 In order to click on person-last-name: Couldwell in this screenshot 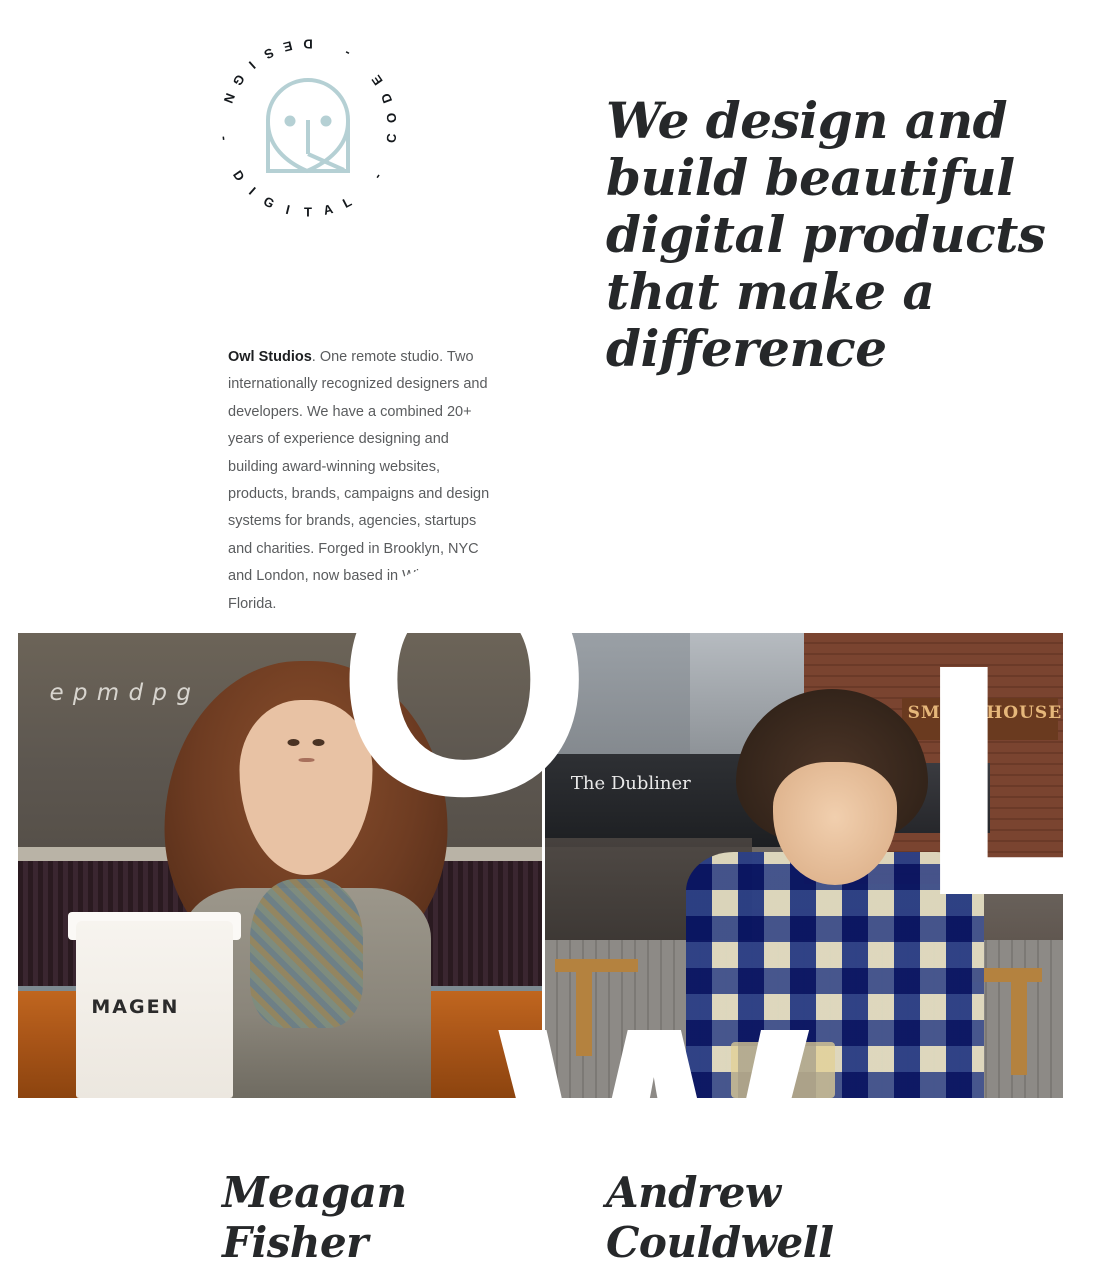, I will do `click(720, 1242)`.